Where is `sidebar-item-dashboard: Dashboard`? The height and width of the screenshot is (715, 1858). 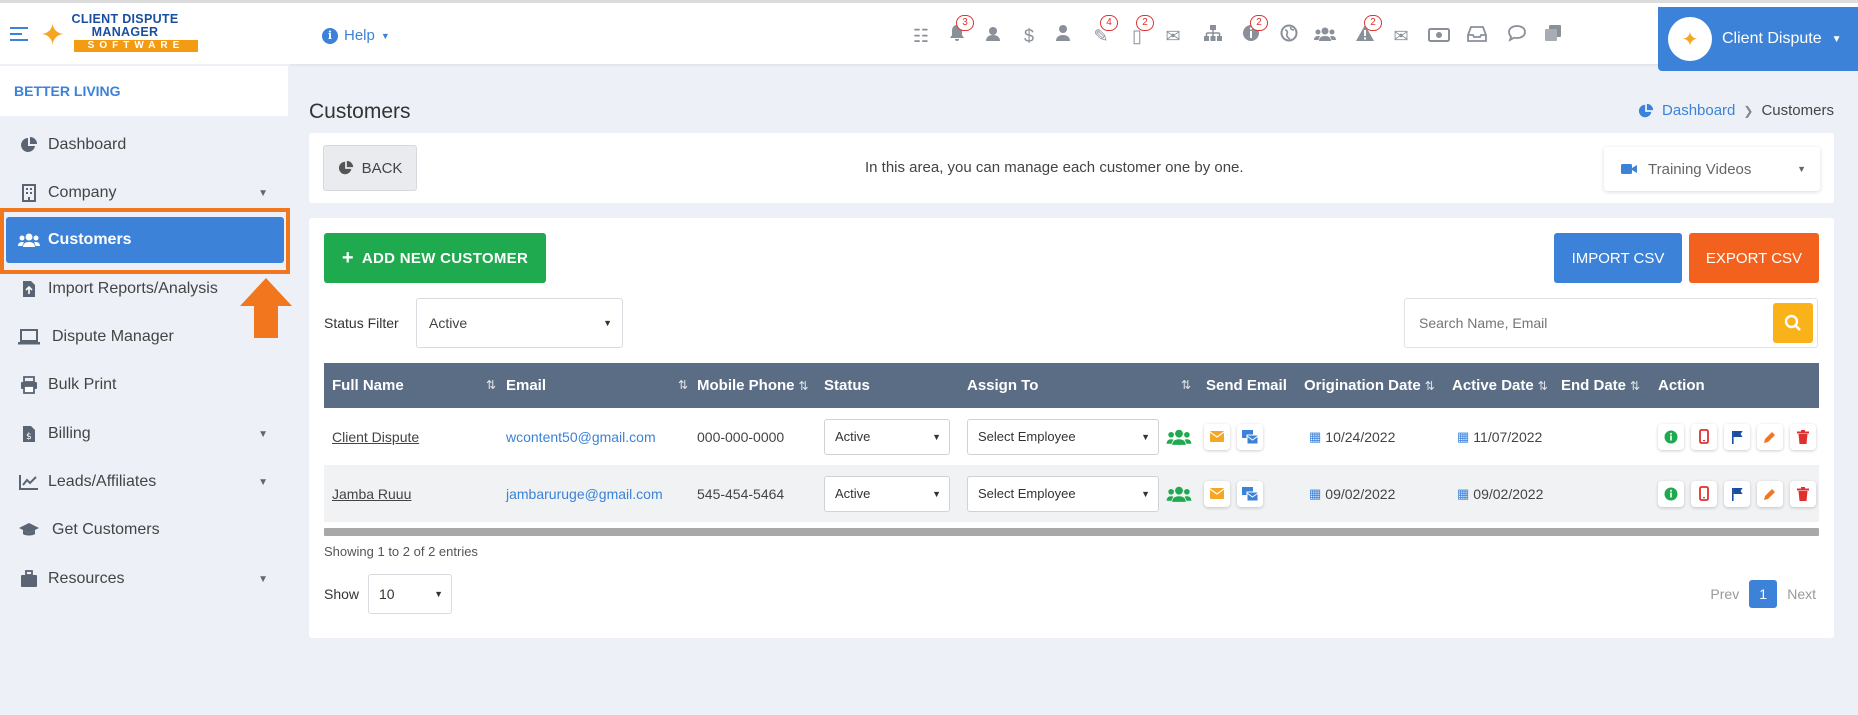 sidebar-item-dashboard: Dashboard is located at coordinates (144, 145).